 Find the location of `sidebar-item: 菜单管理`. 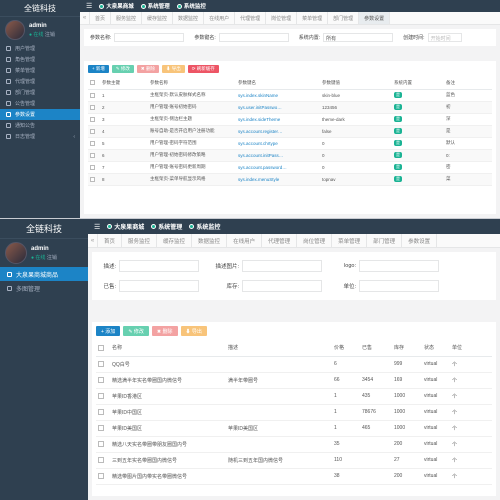

sidebar-item: 菜单管理 is located at coordinates (40, 70).